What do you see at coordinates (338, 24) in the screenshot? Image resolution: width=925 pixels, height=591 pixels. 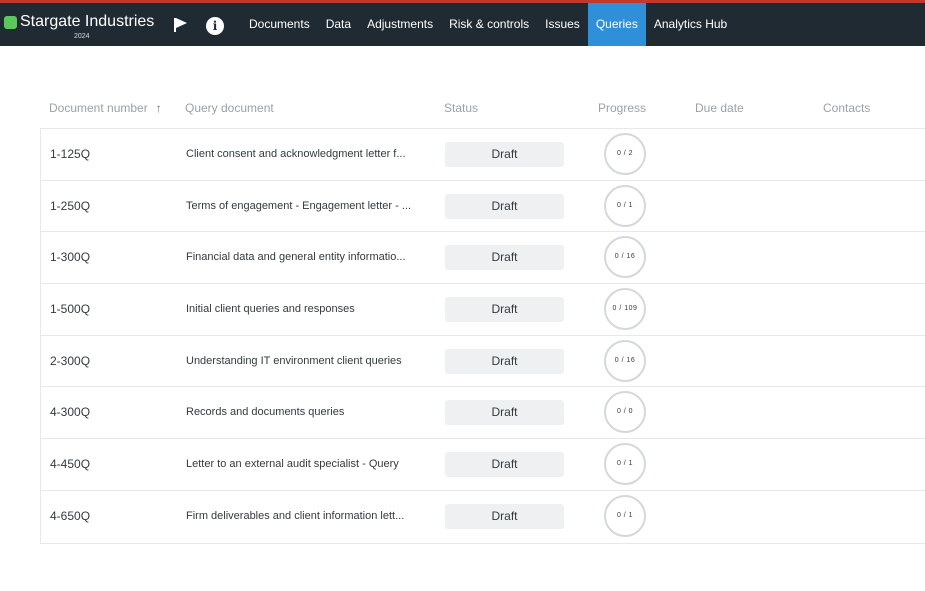 I see `nav-tab-data: Data` at bounding box center [338, 24].